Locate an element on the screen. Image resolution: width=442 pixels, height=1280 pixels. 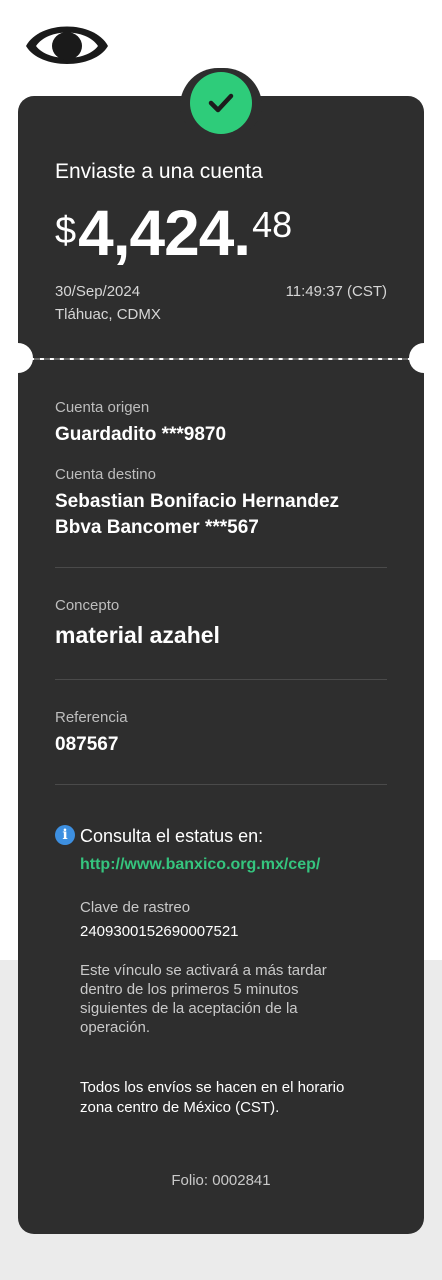
banxico-cep-link: http://www.banxico.org.mx/cep/ is located at coordinates (200, 865).